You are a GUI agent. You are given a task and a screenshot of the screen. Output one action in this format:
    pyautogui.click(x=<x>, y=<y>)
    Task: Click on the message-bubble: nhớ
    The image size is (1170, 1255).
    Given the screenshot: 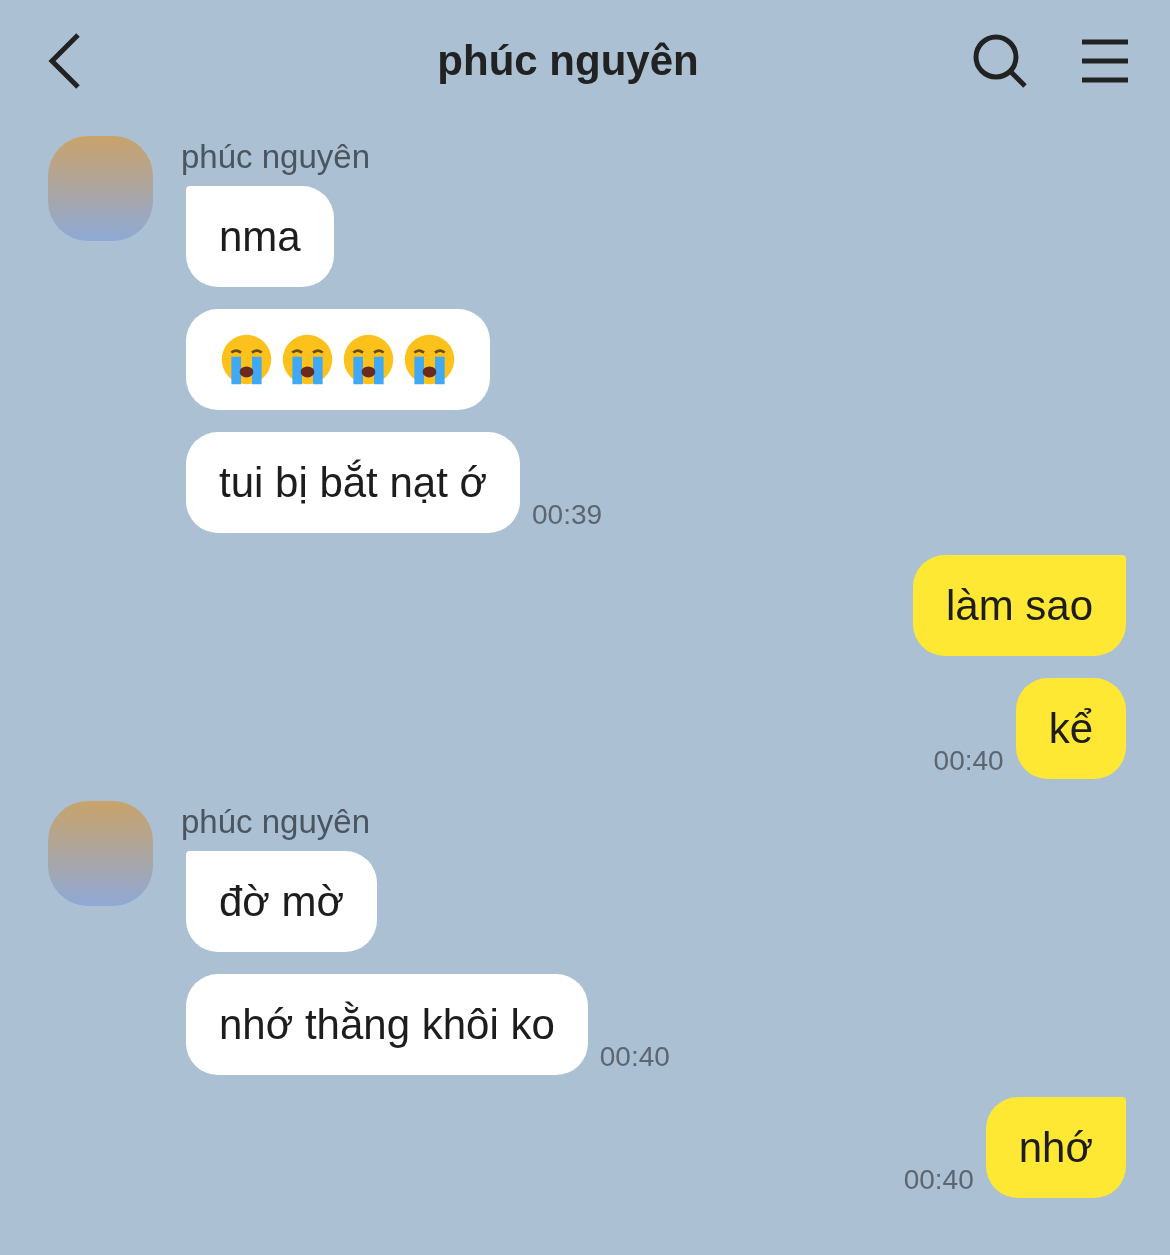 What is the action you would take?
    pyautogui.click(x=1055, y=1147)
    